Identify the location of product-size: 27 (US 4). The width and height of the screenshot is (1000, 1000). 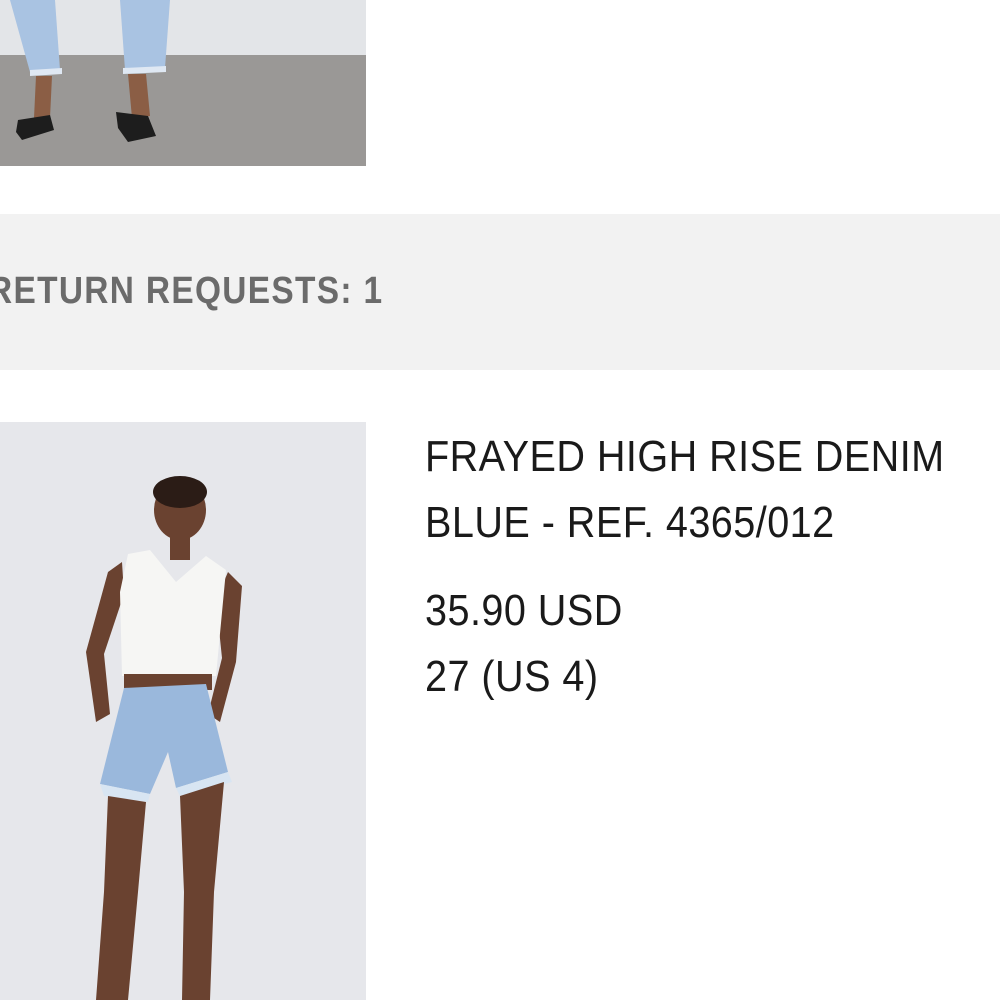
(512, 676).